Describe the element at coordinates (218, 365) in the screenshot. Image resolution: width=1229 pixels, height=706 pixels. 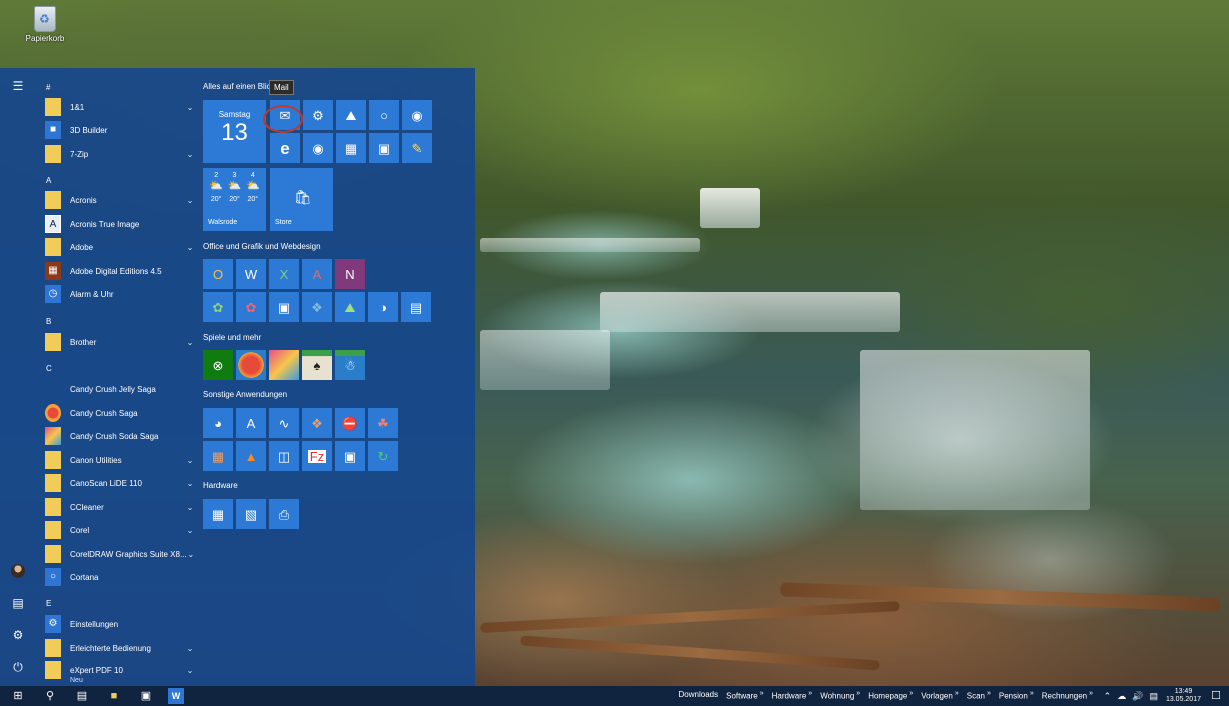
I see `xbox-tile: ⊗` at that location.